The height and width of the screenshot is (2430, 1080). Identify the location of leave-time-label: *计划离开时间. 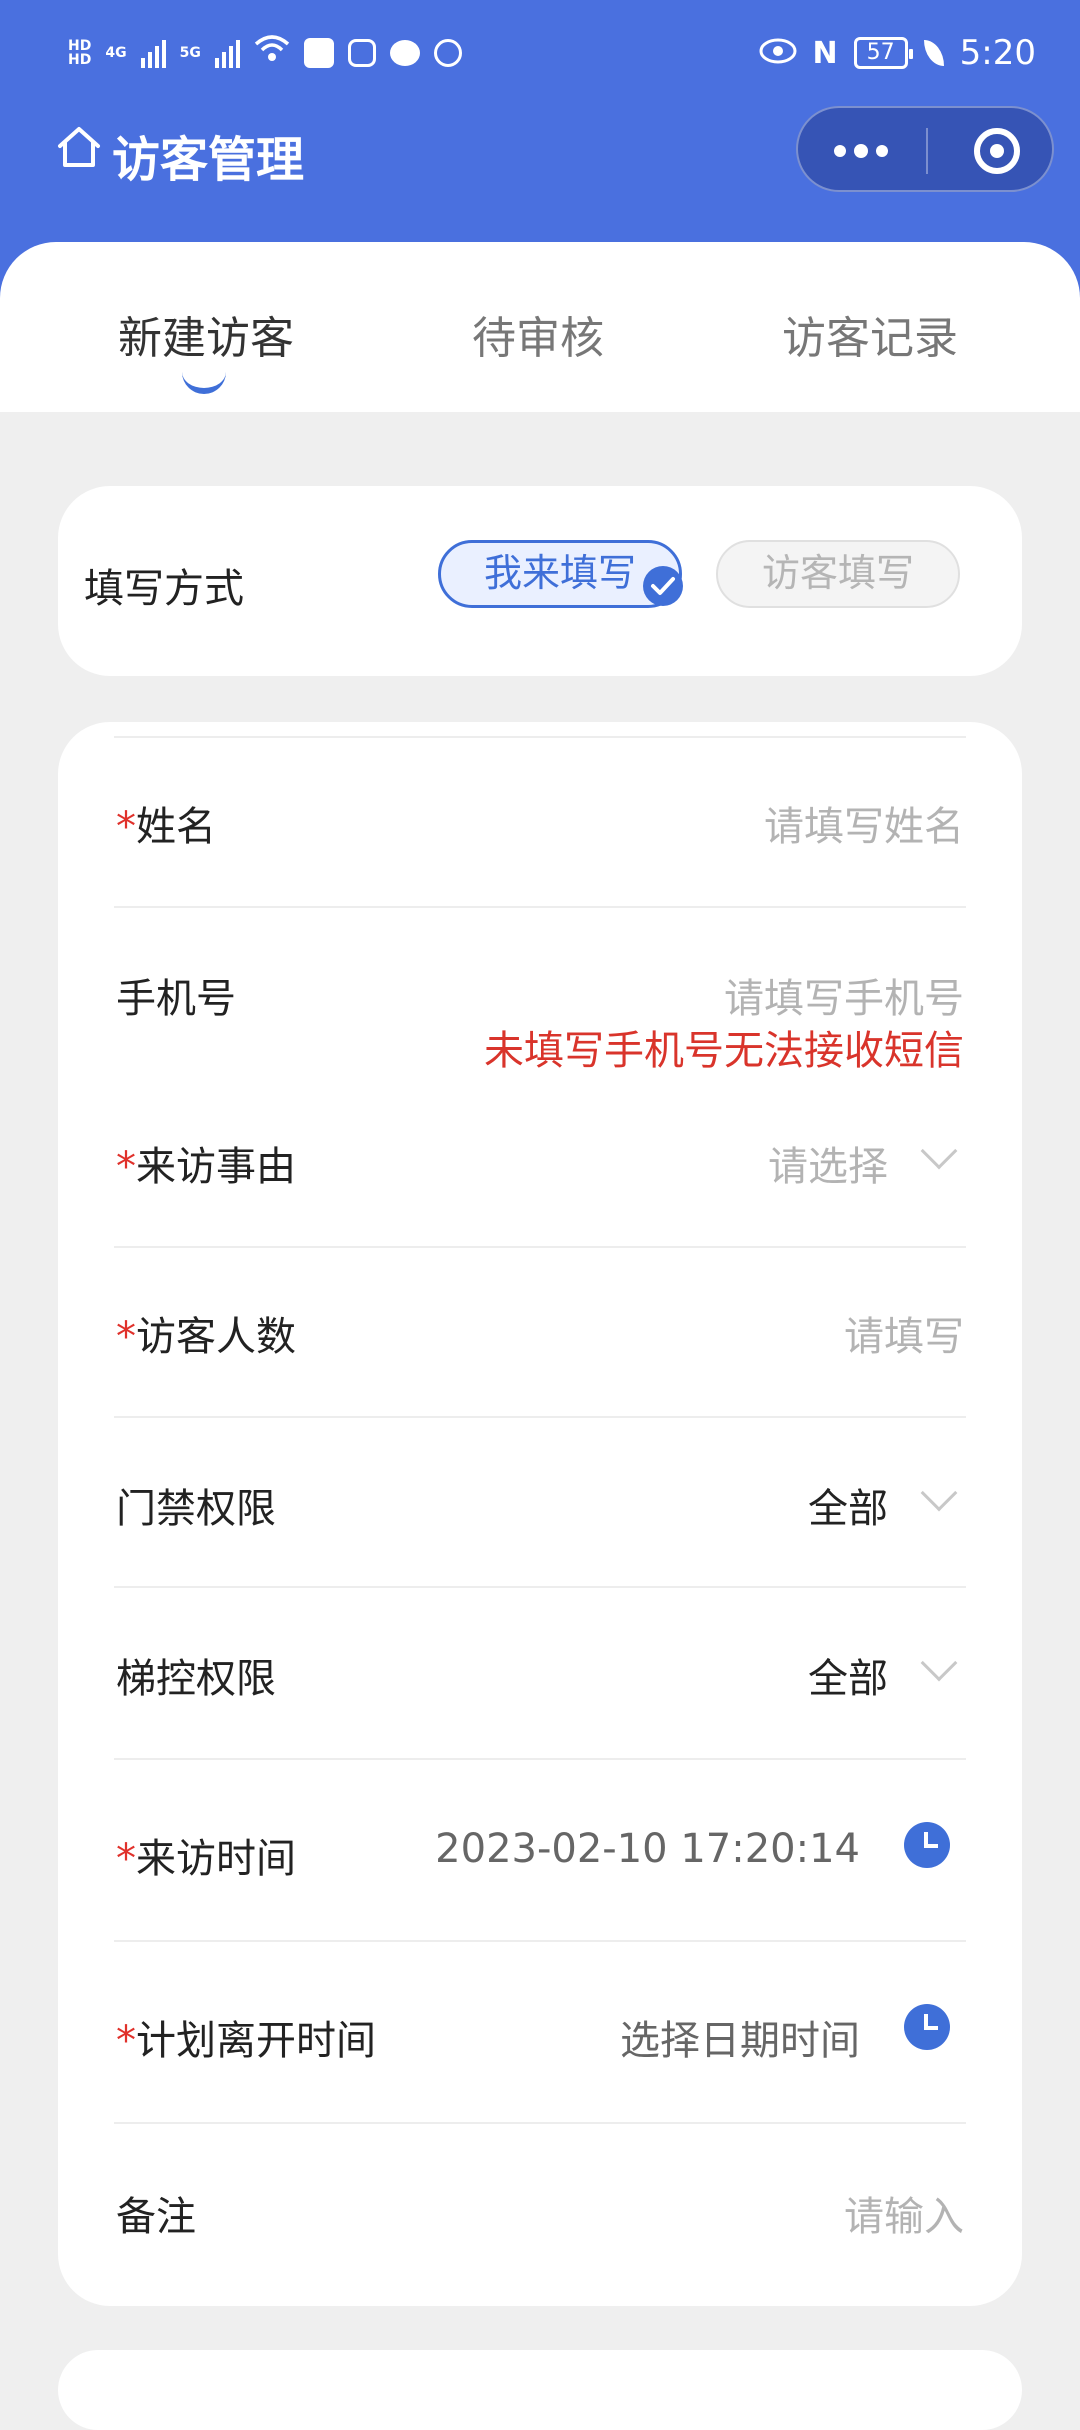
(246, 2037).